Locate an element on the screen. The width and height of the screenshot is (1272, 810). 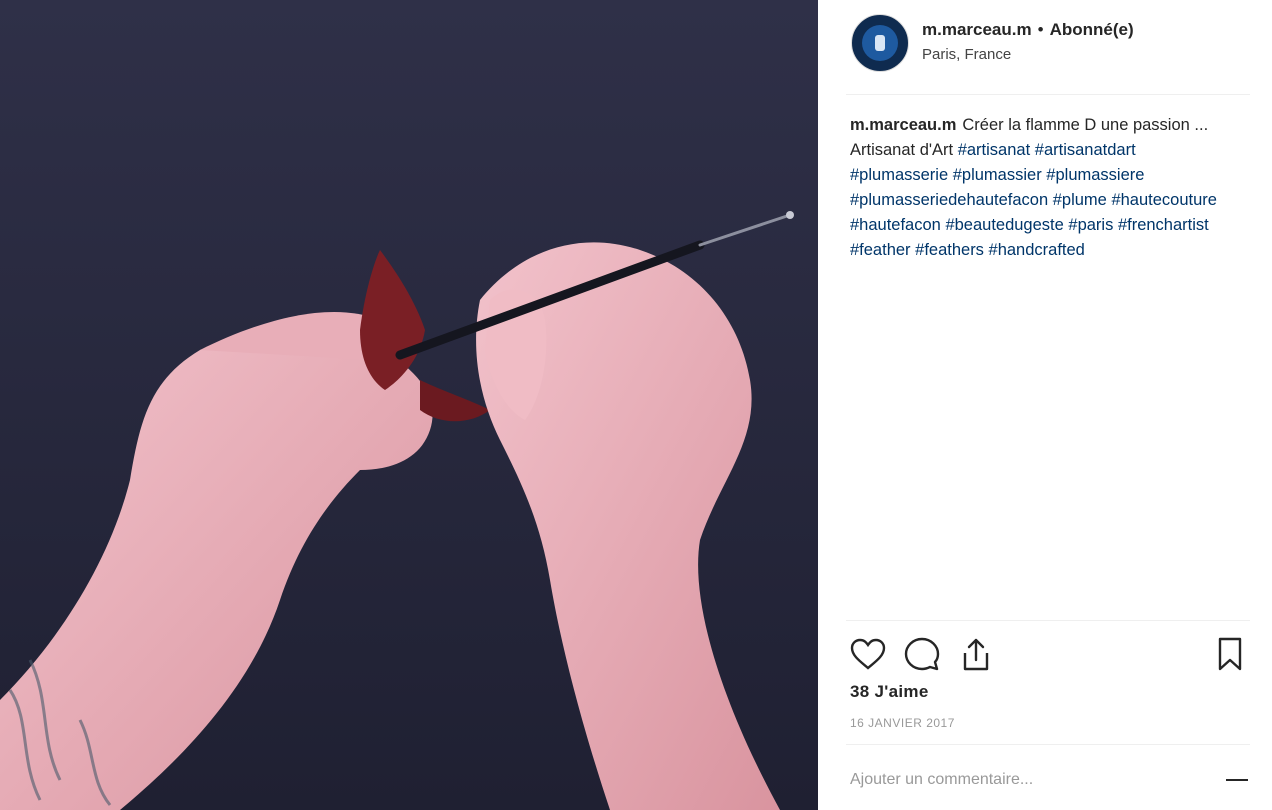
hashtag-link: #plume is located at coordinates (1080, 200).